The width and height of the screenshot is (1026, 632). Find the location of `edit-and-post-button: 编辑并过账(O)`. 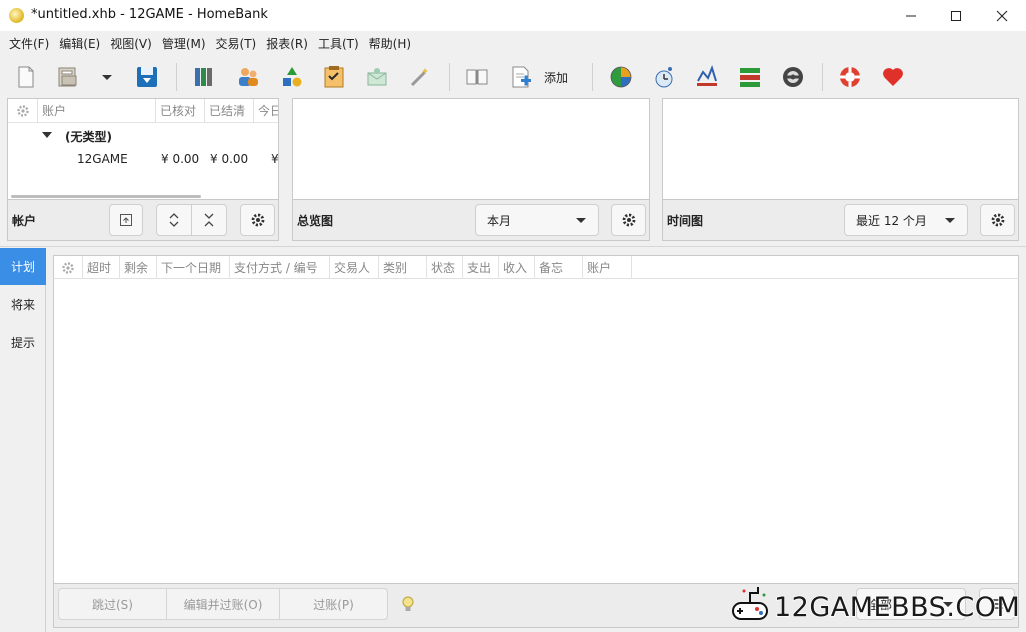

edit-and-post-button: 编辑并过账(O) is located at coordinates (223, 604).